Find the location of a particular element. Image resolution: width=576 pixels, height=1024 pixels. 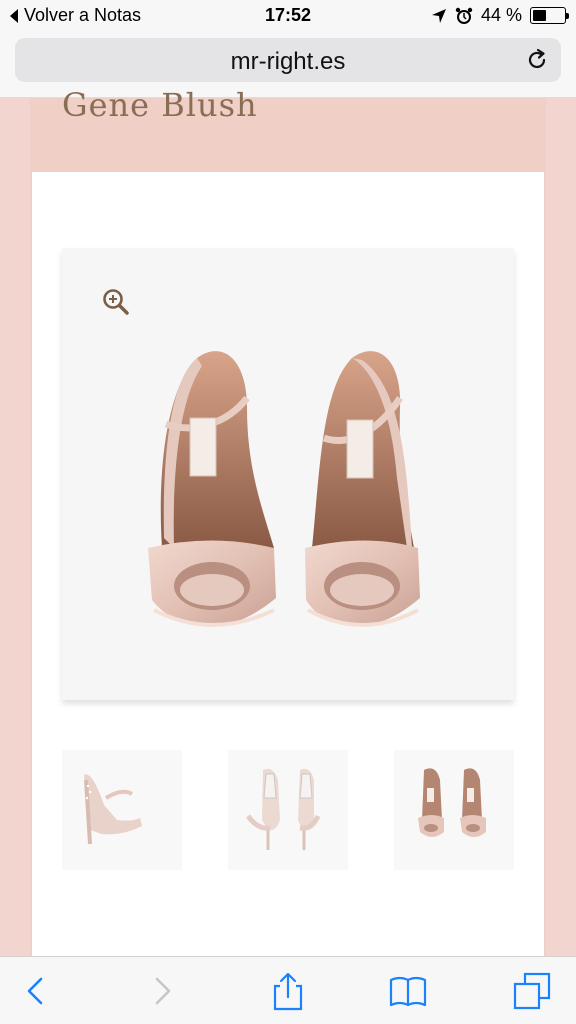

alarm-icon is located at coordinates (464, 15).